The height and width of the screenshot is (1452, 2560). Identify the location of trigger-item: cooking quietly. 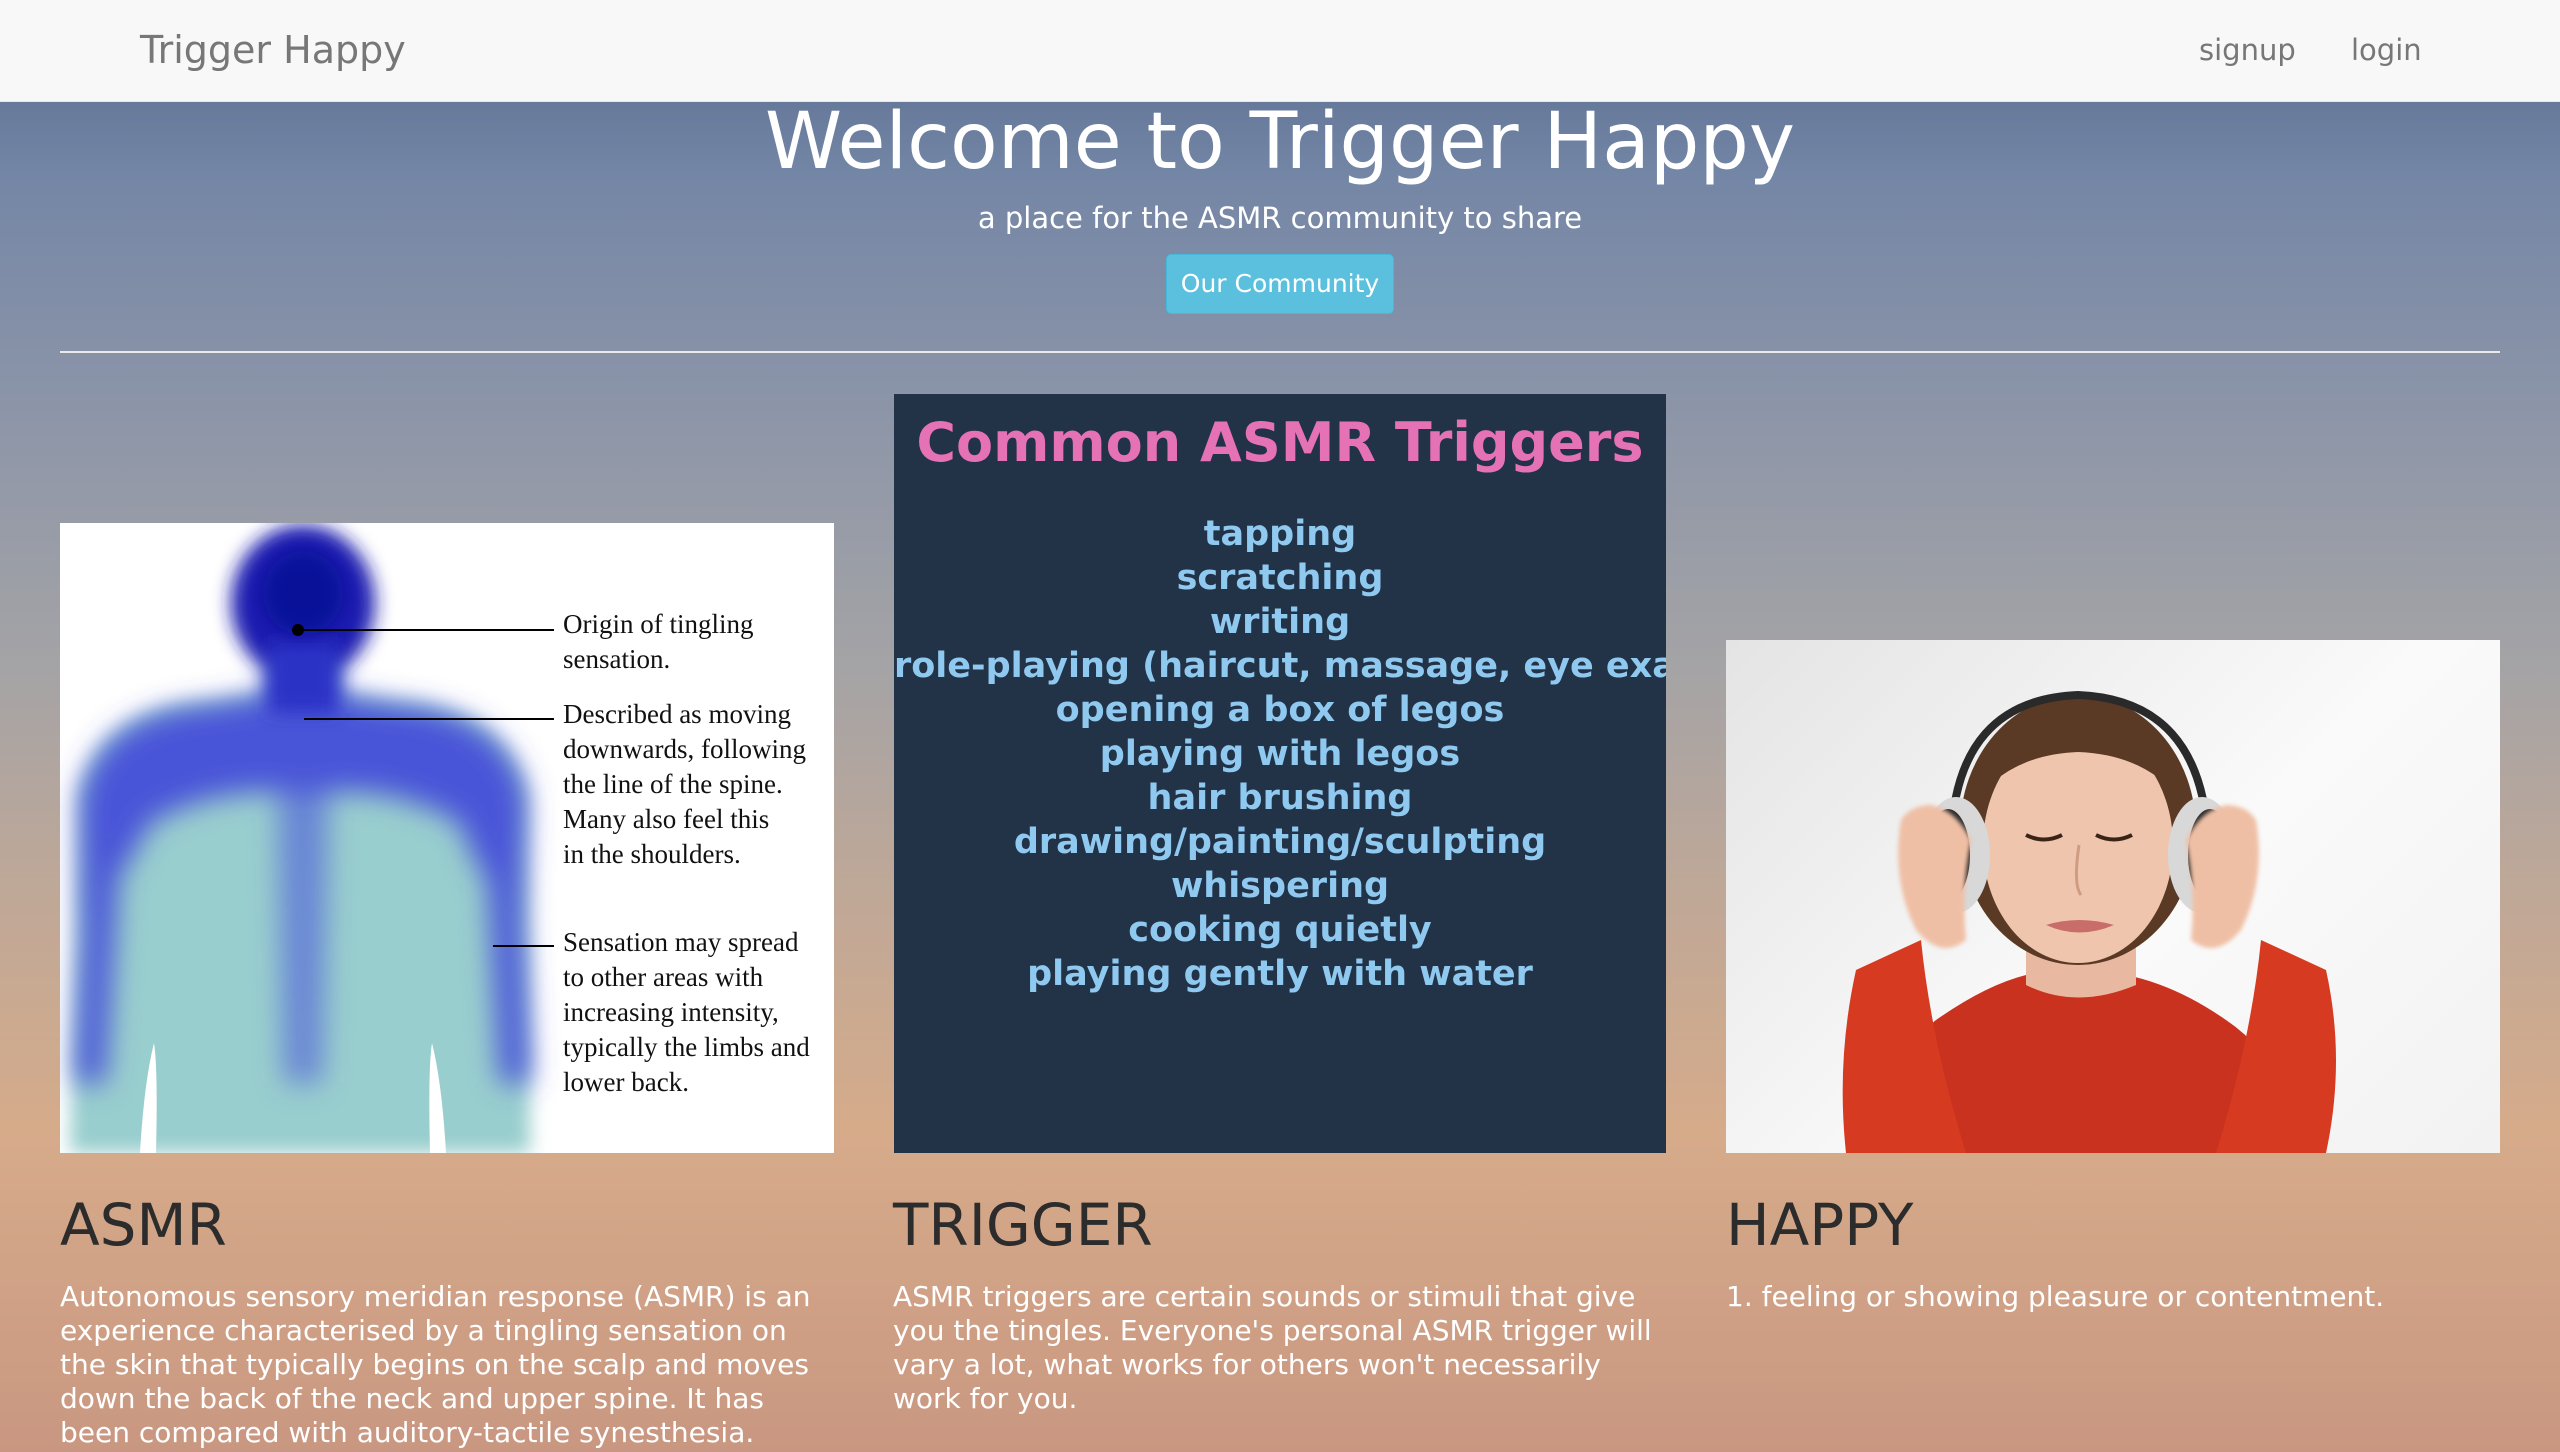
(1280, 930).